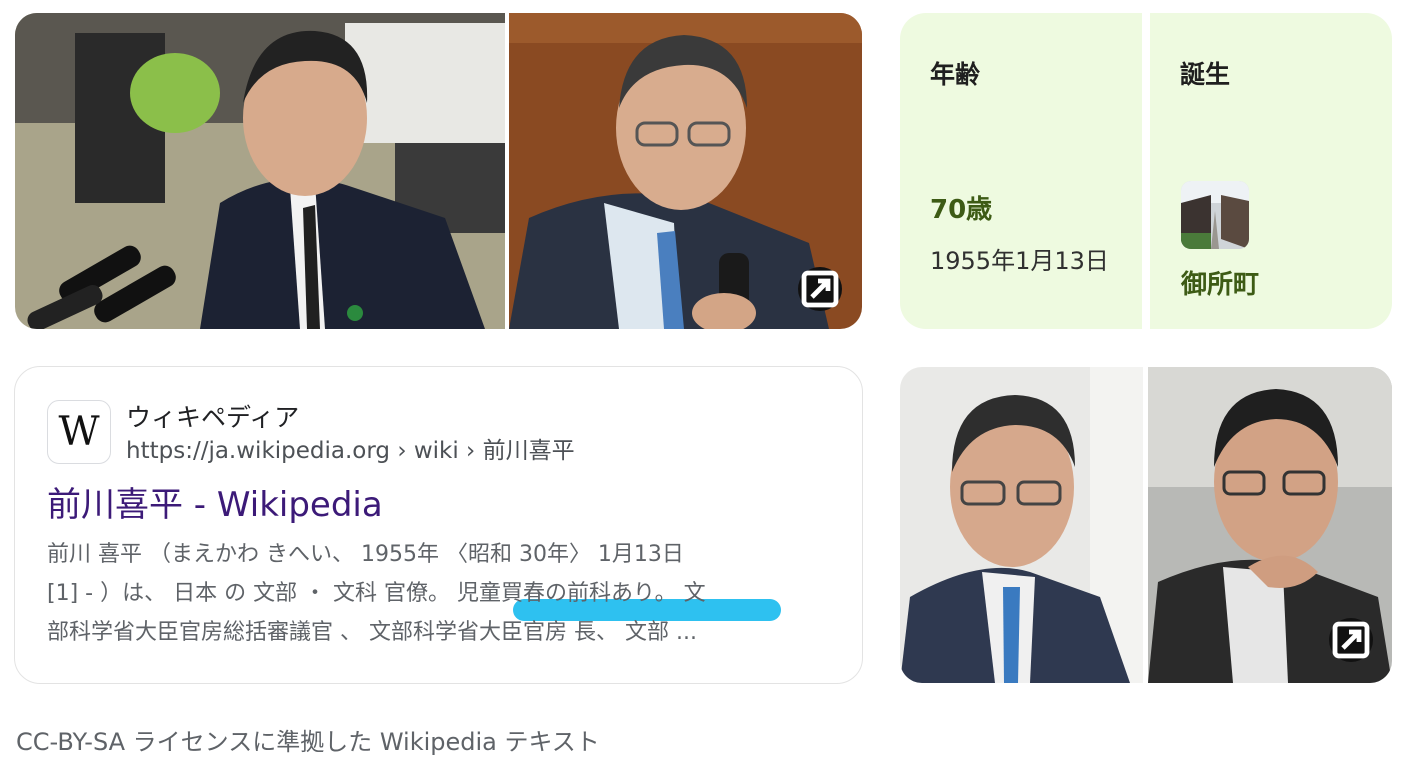  Describe the element at coordinates (1270, 525) in the screenshot. I see `photo-bottom-right` at that location.